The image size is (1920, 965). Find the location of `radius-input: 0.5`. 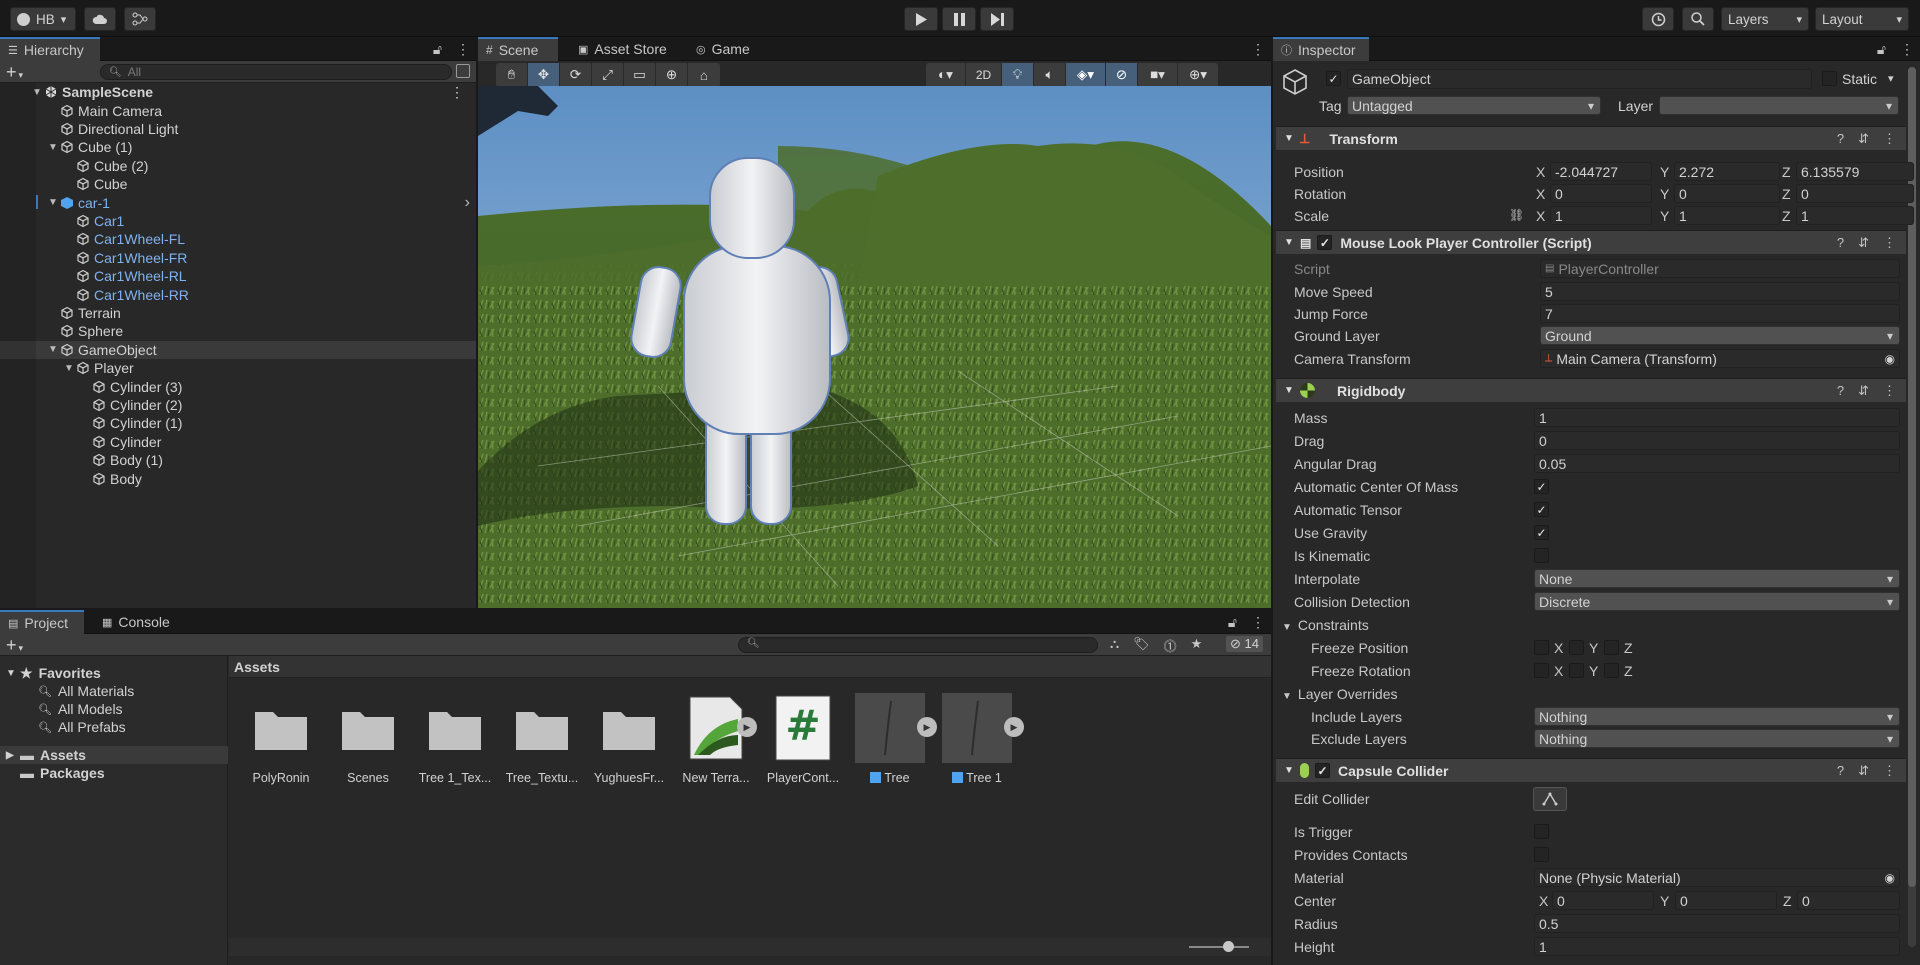

radius-input: 0.5 is located at coordinates (1717, 923).